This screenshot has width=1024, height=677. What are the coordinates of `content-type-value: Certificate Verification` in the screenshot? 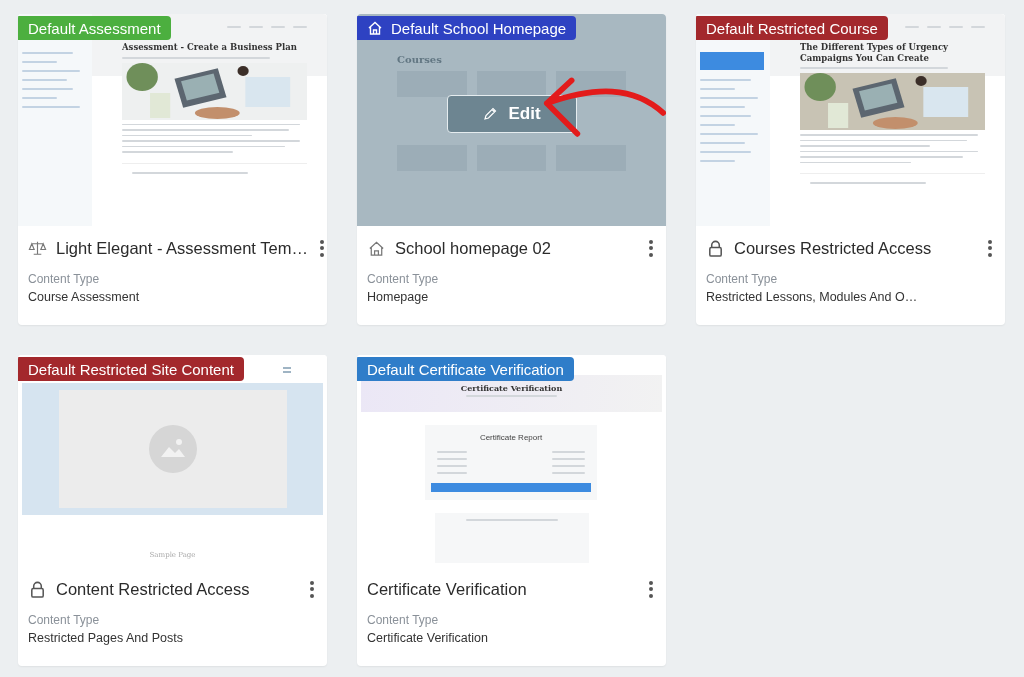 It's located at (428, 638).